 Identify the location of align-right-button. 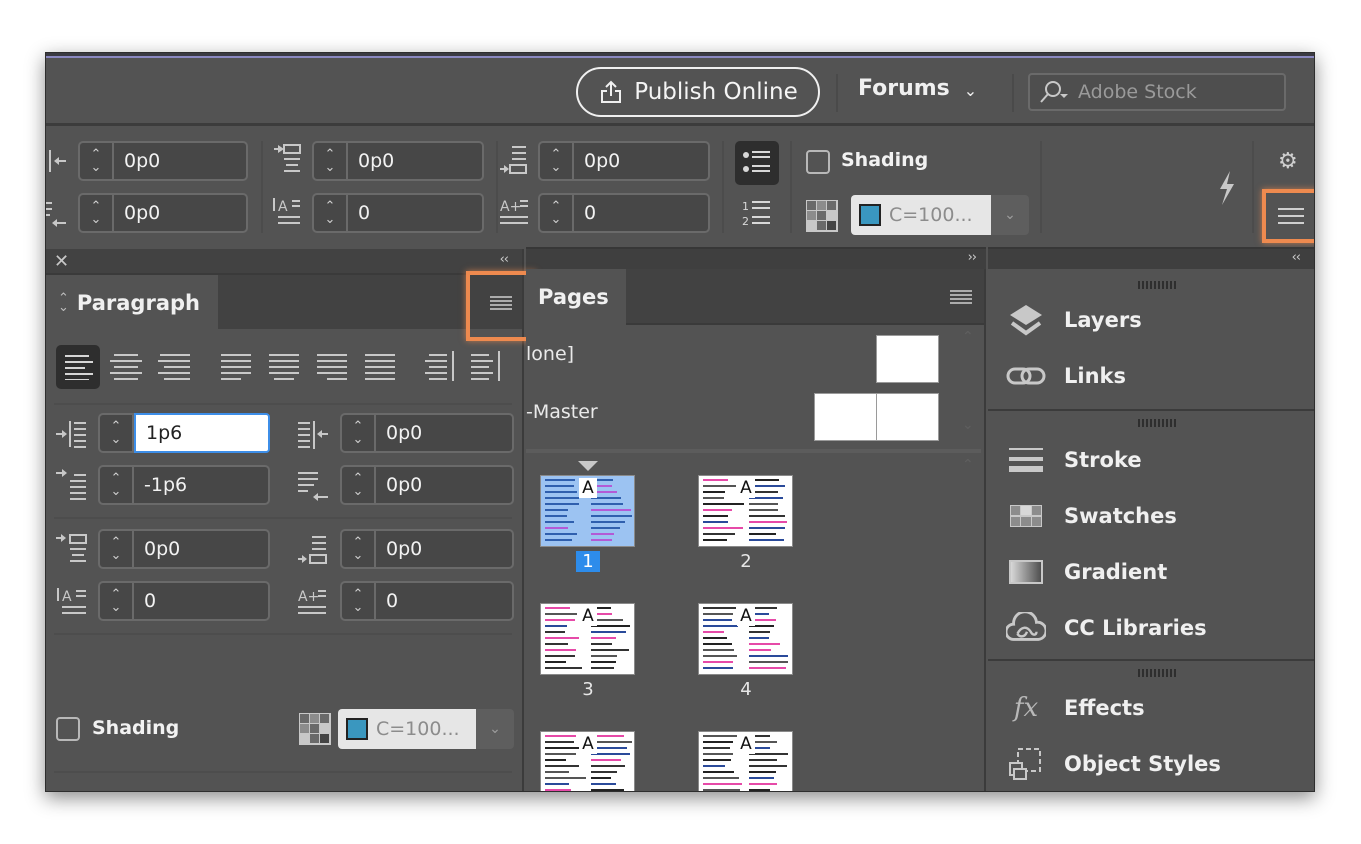
(174, 367).